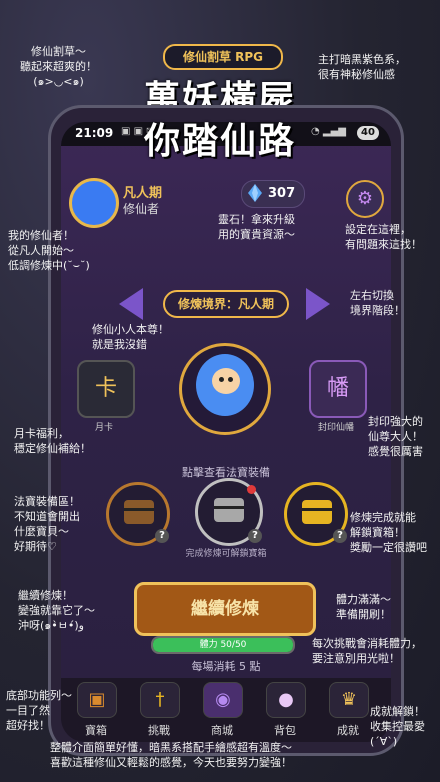 This screenshot has height=782, width=440. What do you see at coordinates (362, 67) in the screenshot?
I see `annotation-top-right: 主打暗黑紫色系， 很有神秘修仙感` at bounding box center [362, 67].